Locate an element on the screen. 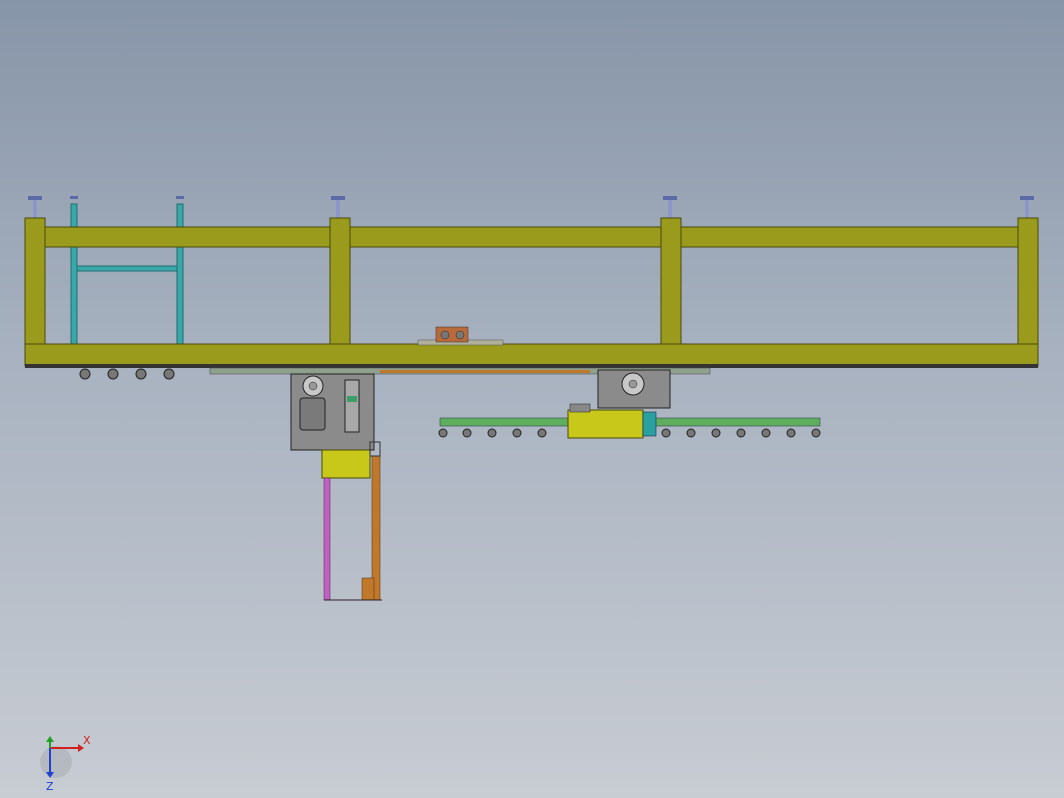  left-carriage is located at coordinates (332, 412).